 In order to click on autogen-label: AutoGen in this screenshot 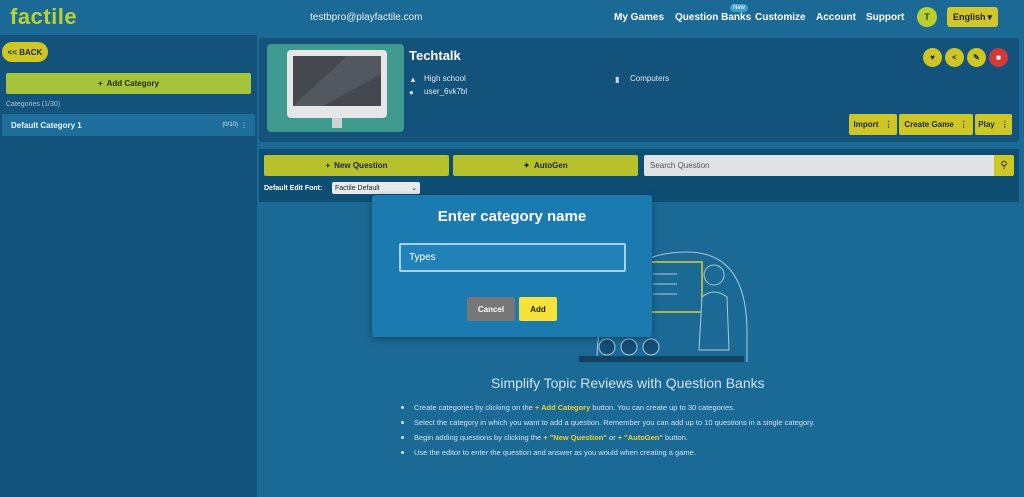, I will do `click(551, 165)`.